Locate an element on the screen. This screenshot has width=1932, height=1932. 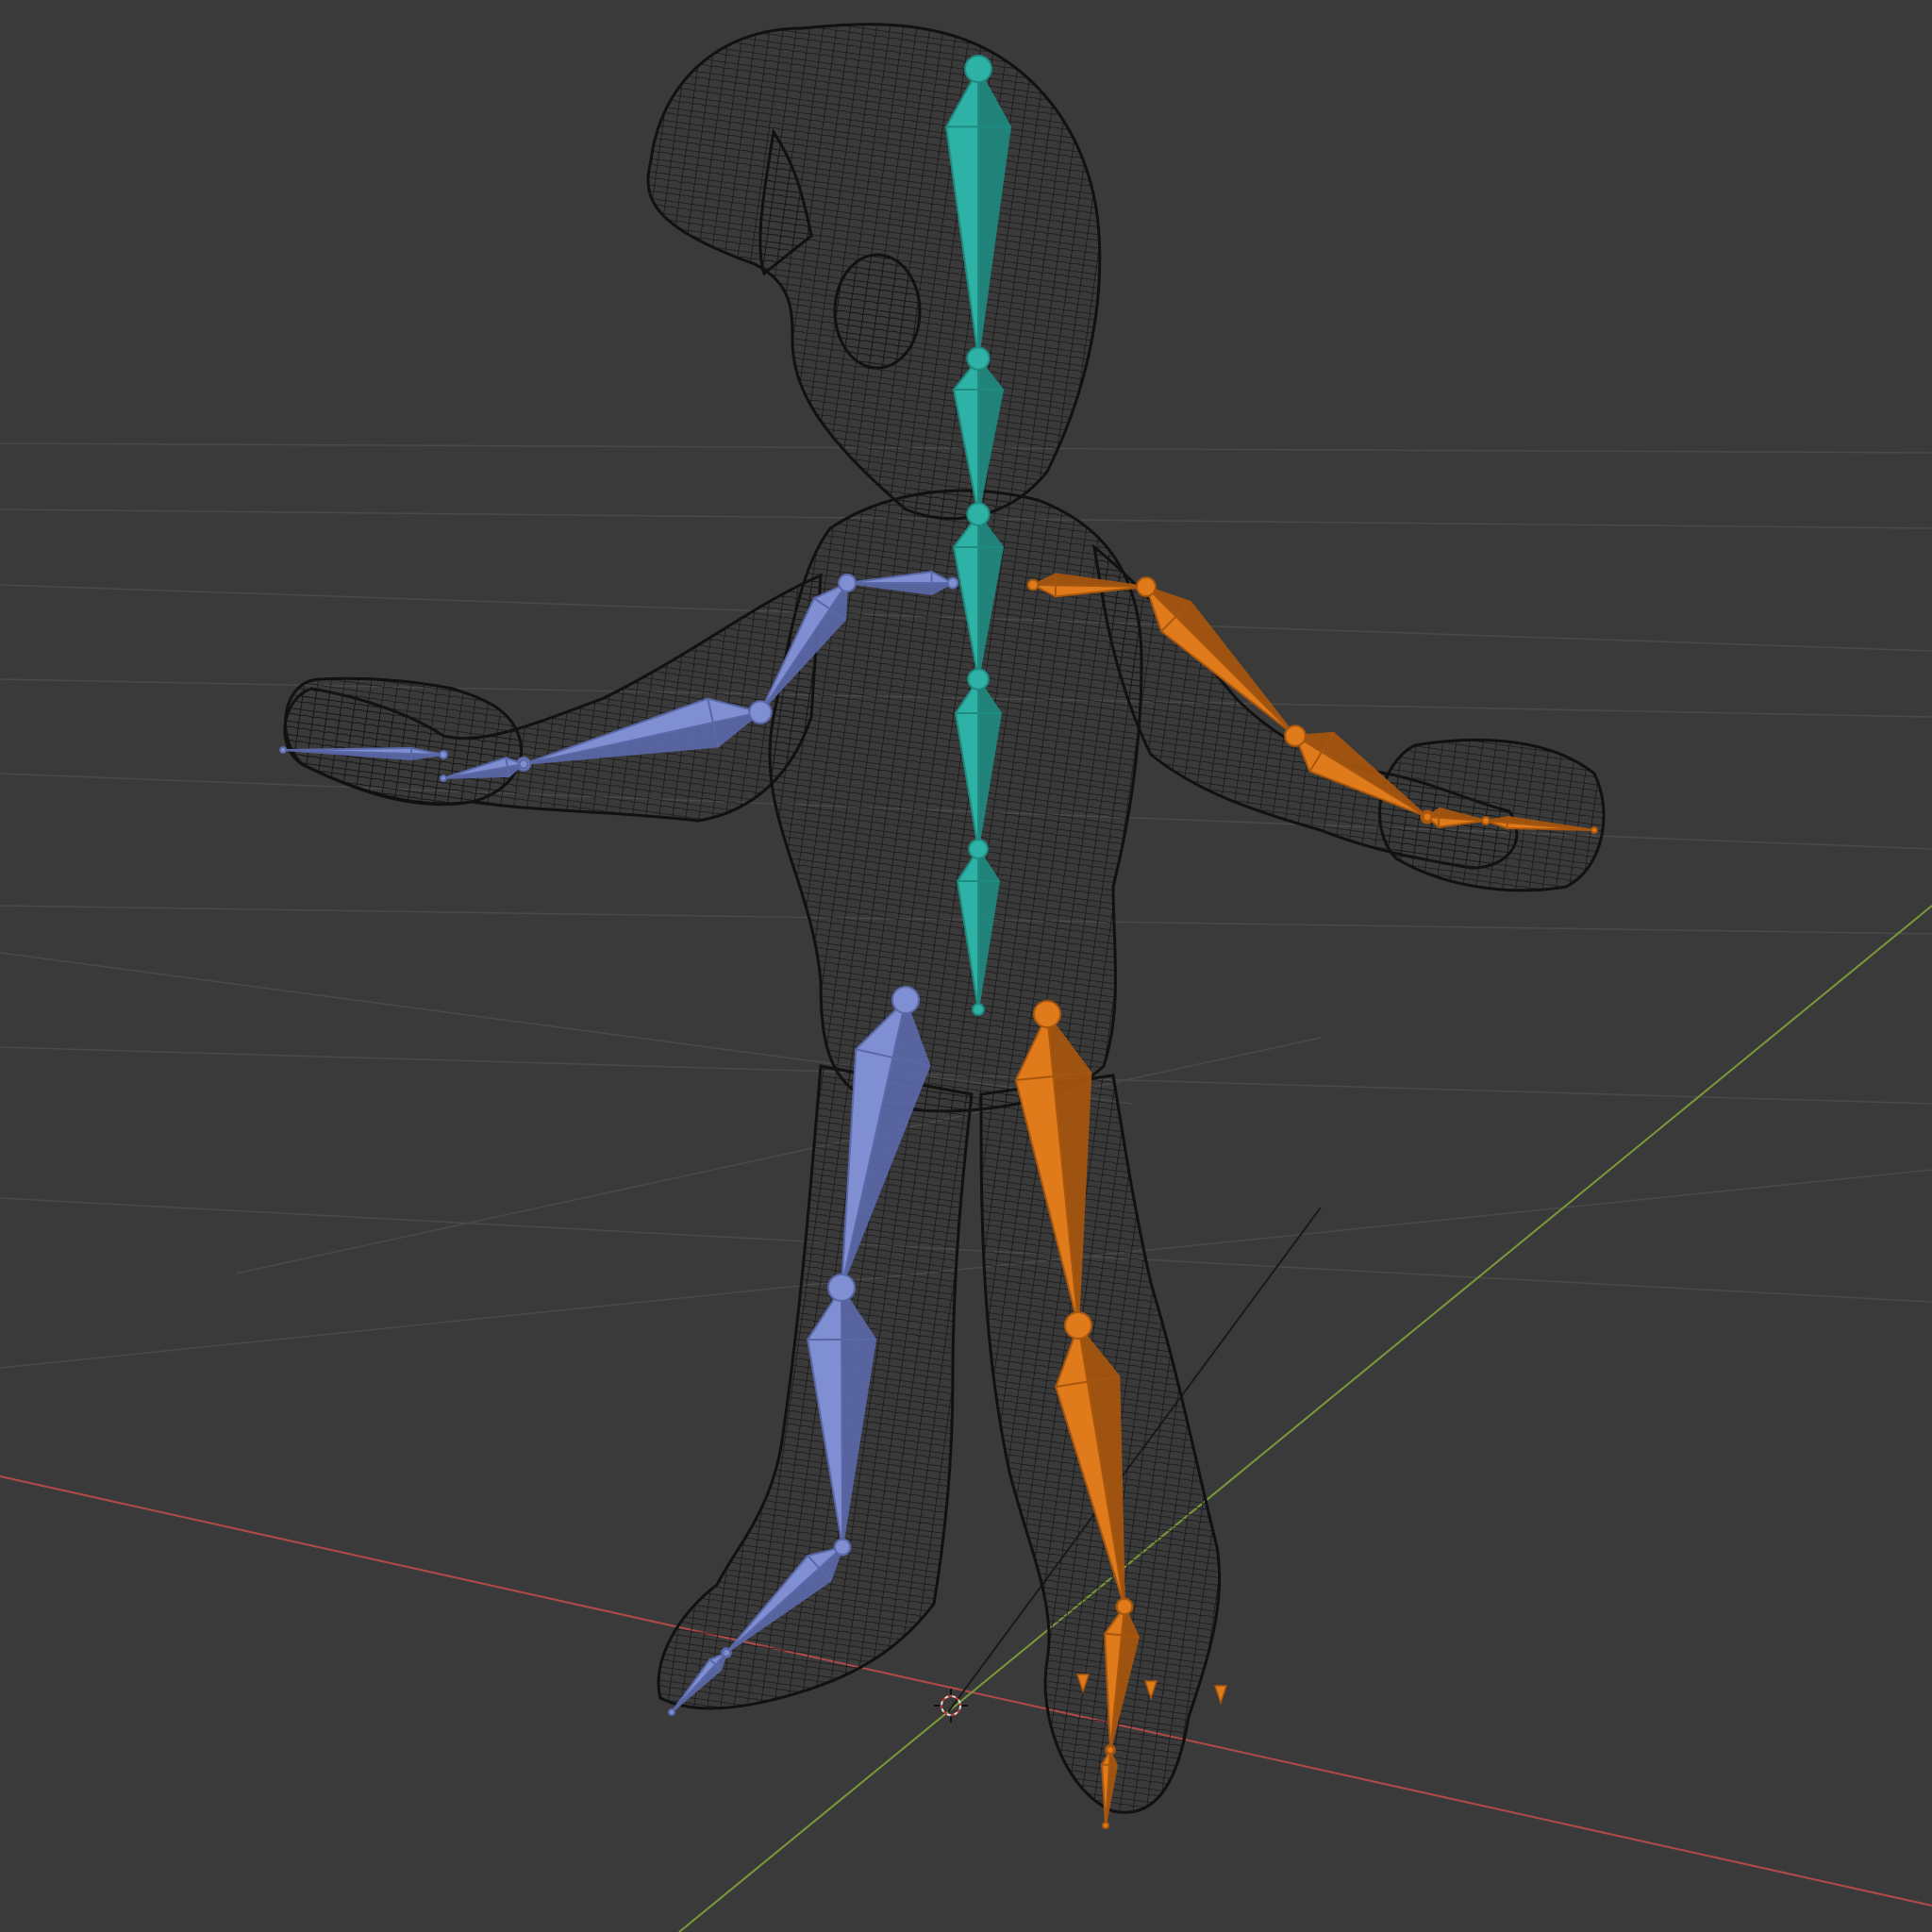
neck-bone-head-joint is located at coordinates (979, 358).